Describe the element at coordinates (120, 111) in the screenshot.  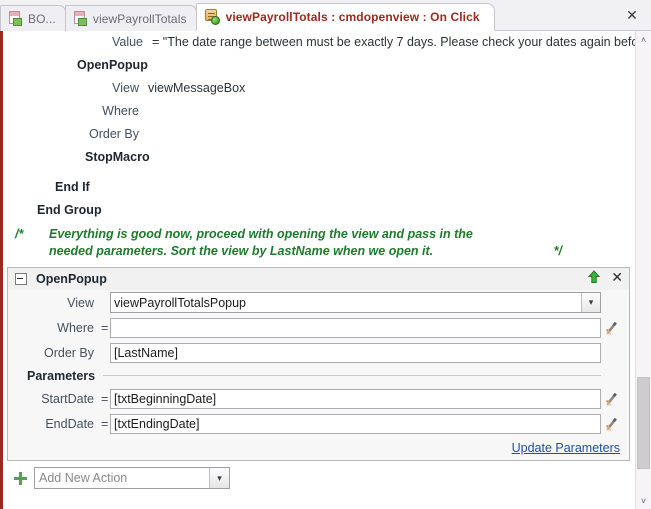
I see `macro-line-label: Where` at that location.